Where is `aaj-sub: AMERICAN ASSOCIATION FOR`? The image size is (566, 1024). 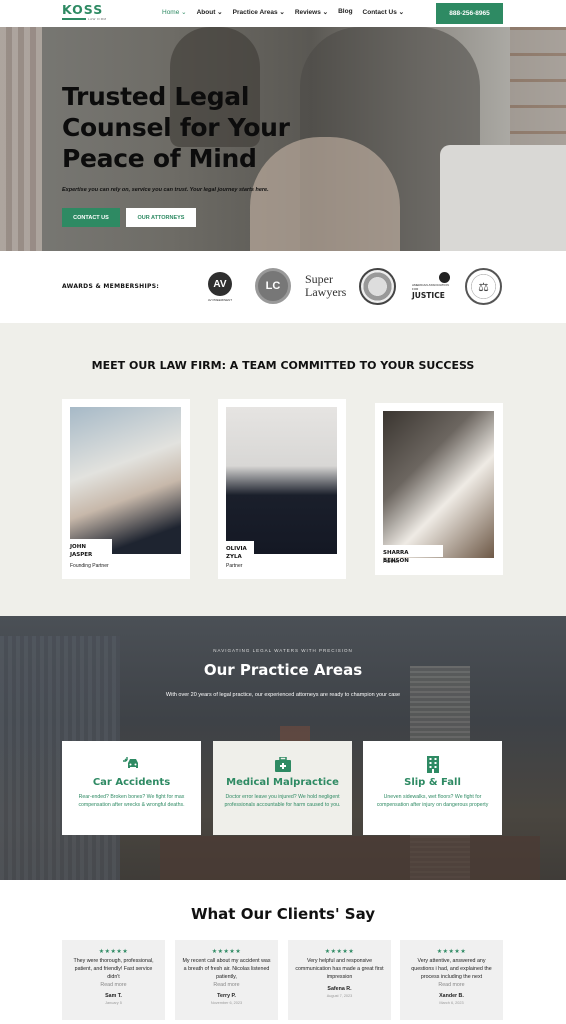 aaj-sub: AMERICAN ASSOCIATION FOR is located at coordinates (430, 287).